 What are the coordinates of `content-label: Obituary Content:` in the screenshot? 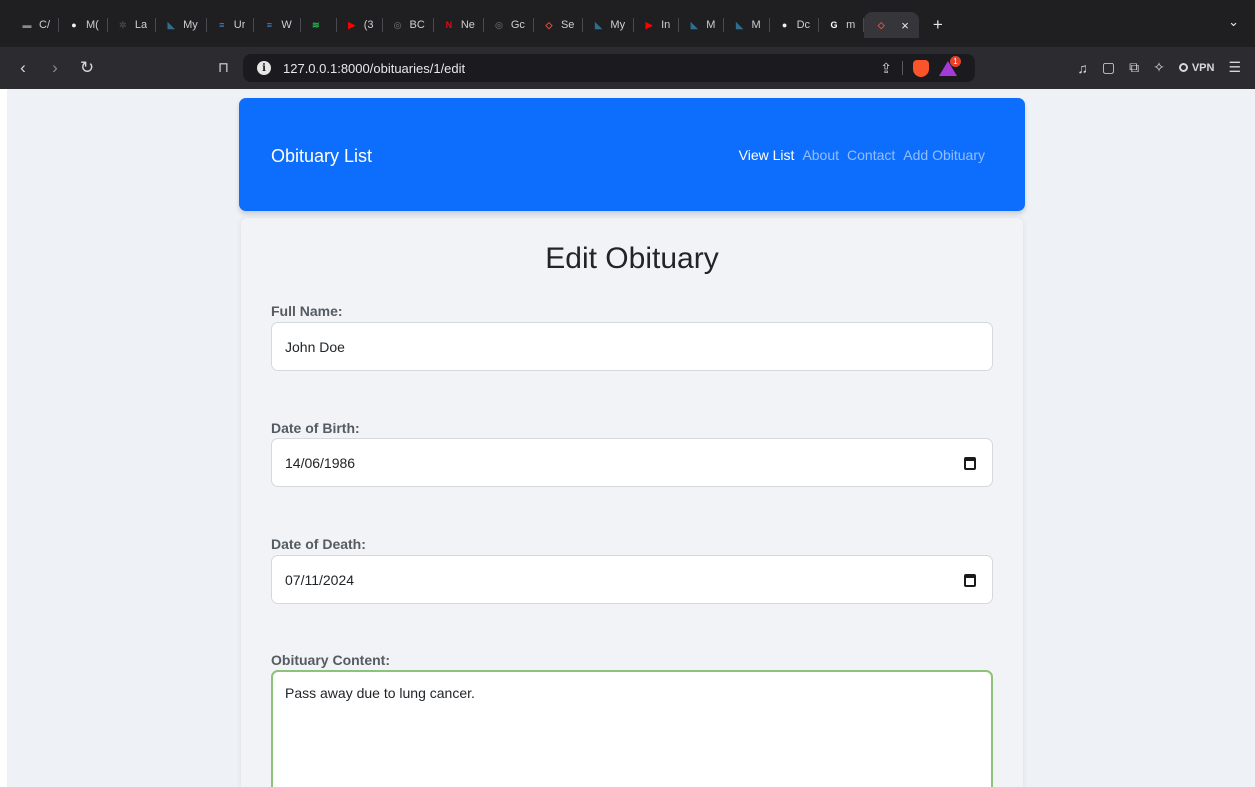 It's located at (330, 660).